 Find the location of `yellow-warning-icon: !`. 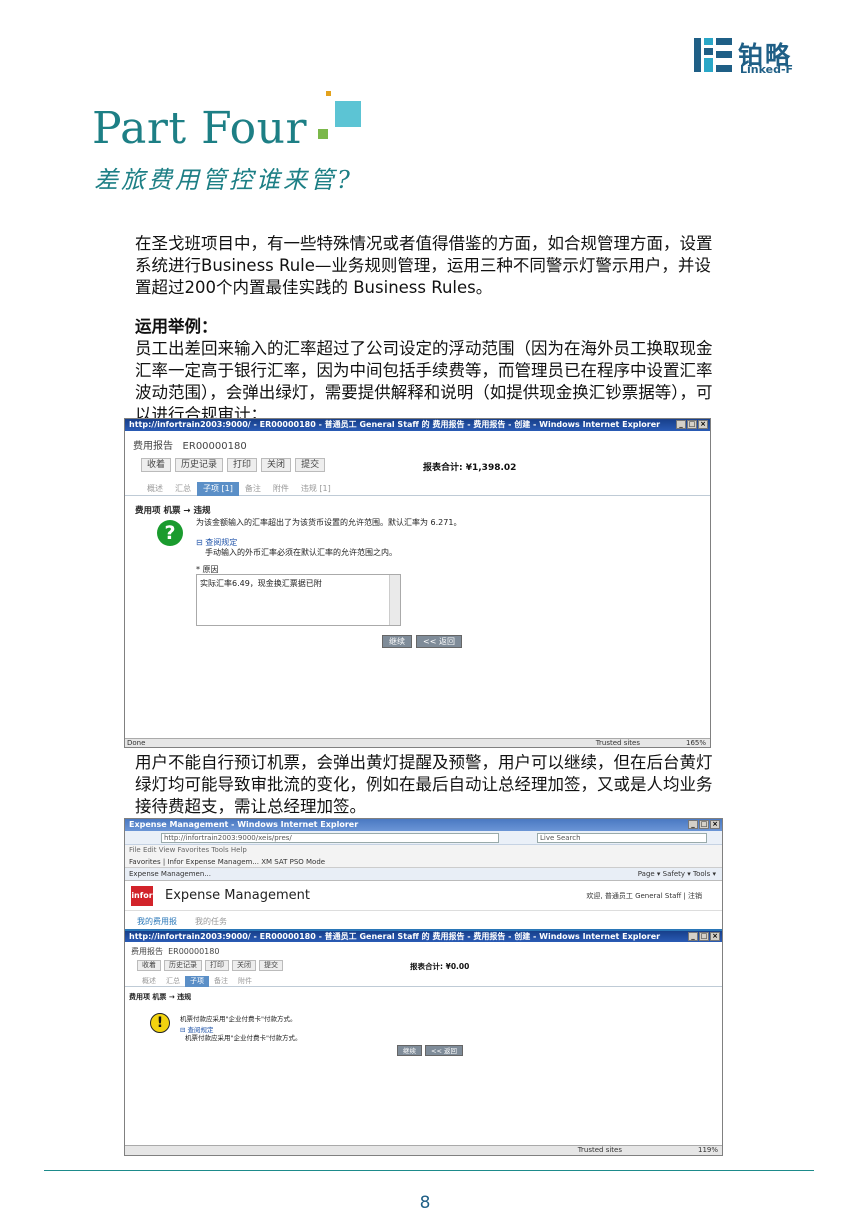

yellow-warning-icon: ! is located at coordinates (160, 1023).